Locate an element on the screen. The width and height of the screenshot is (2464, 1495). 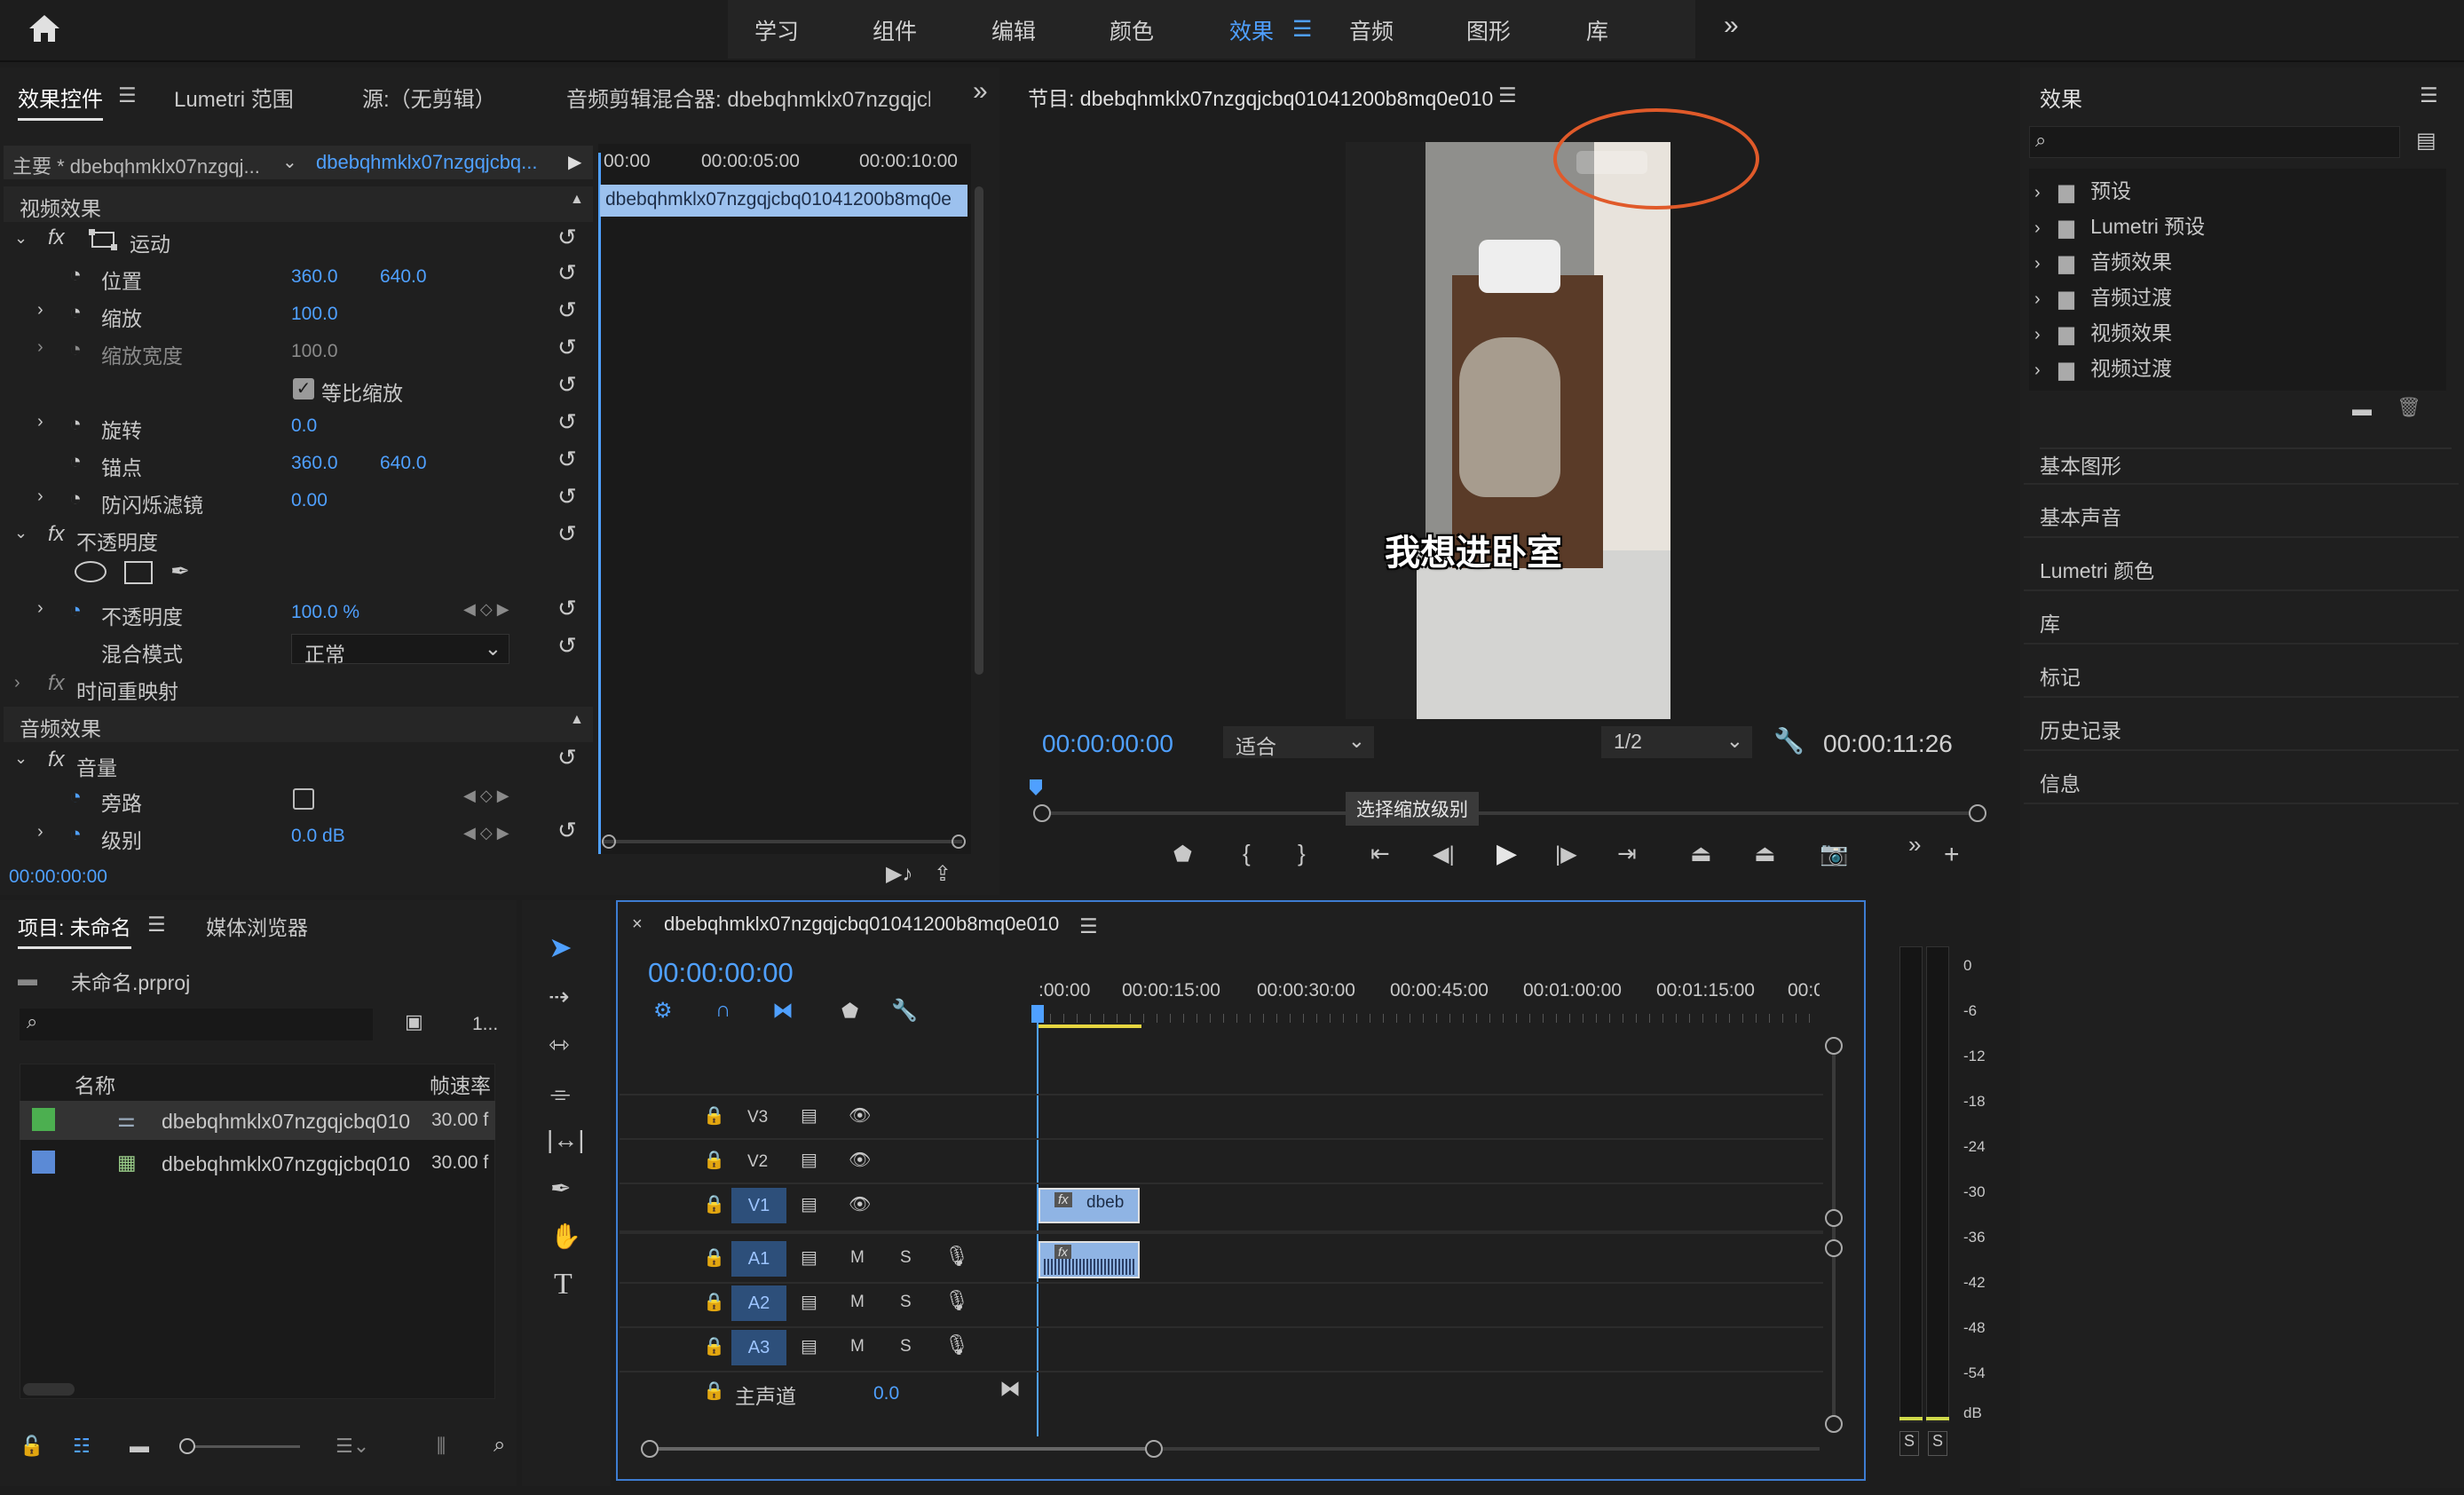
anchor-x: 360.0 is located at coordinates (314, 463).